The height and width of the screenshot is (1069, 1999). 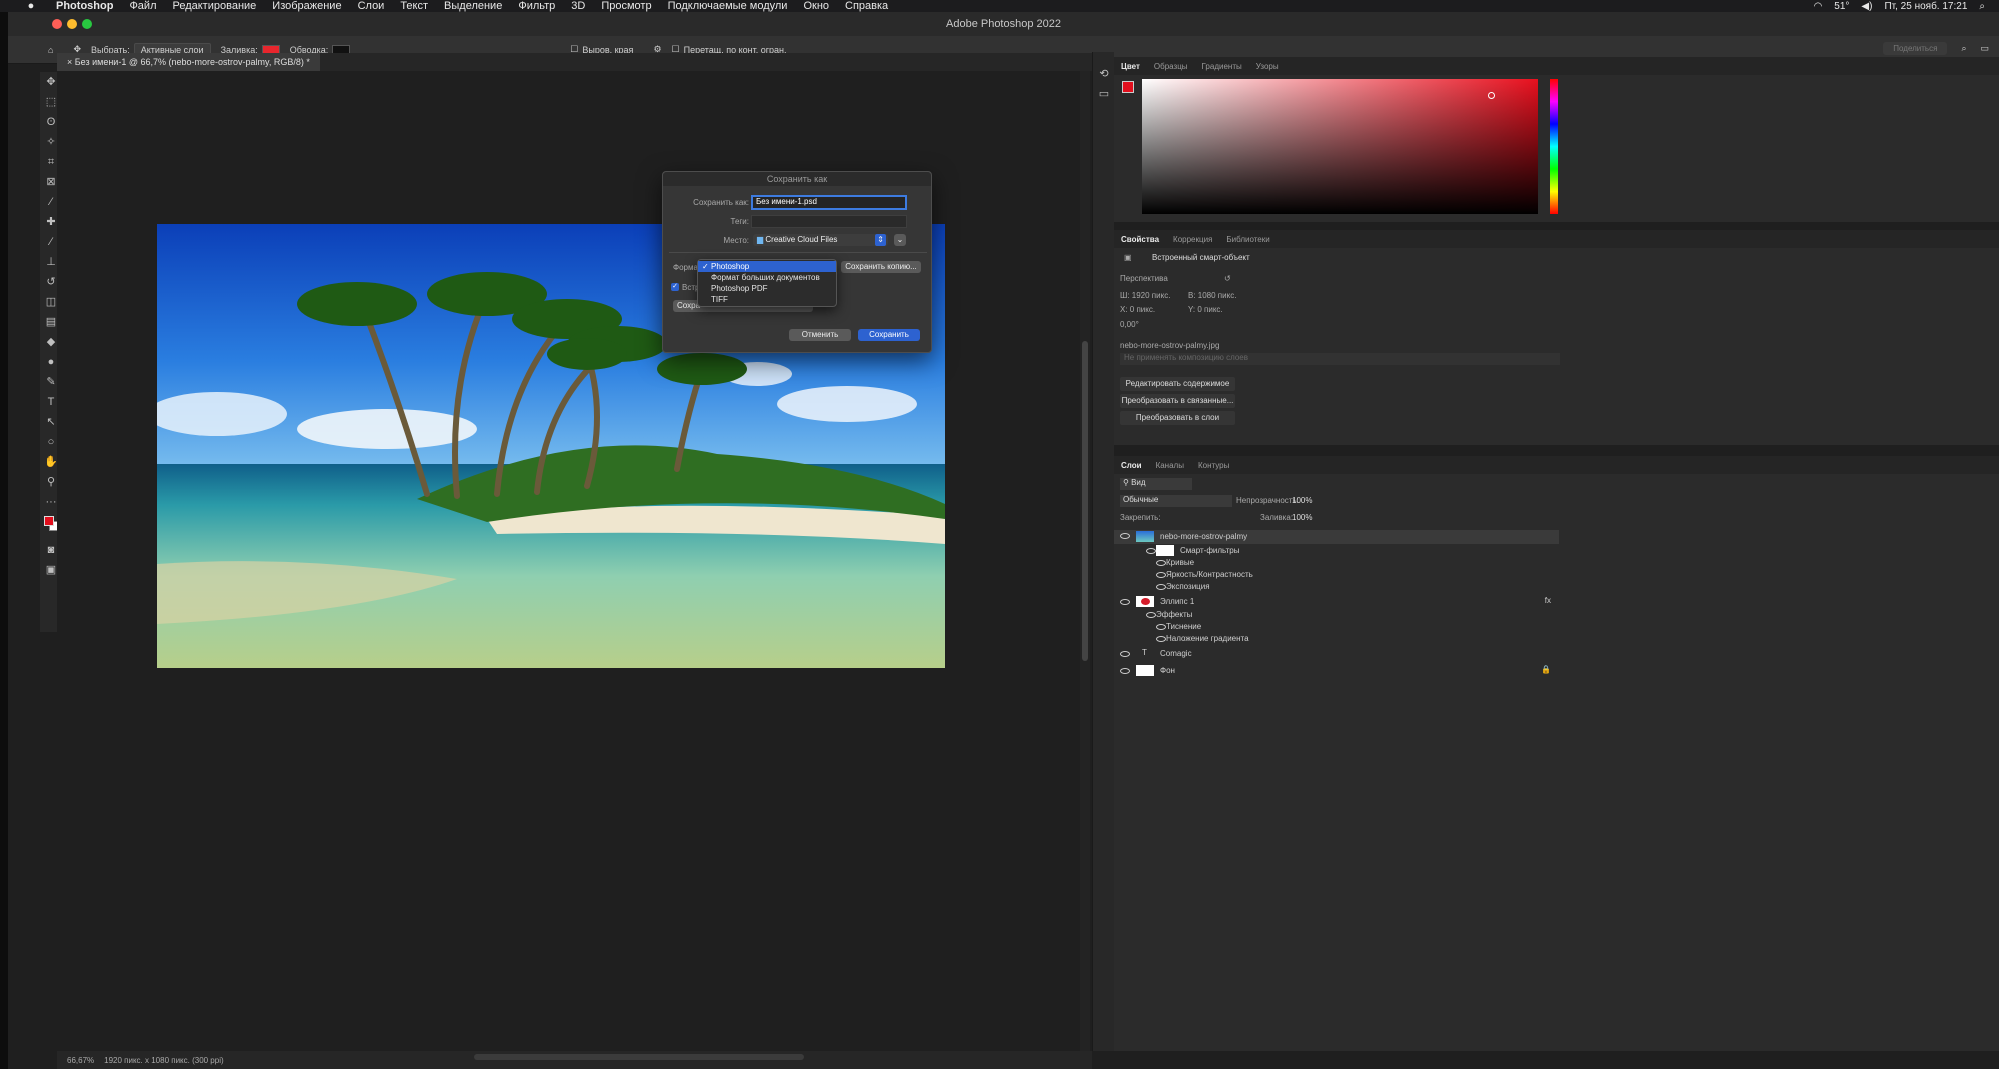 I want to click on save-button: Сохранить, so click(x=889, y=335).